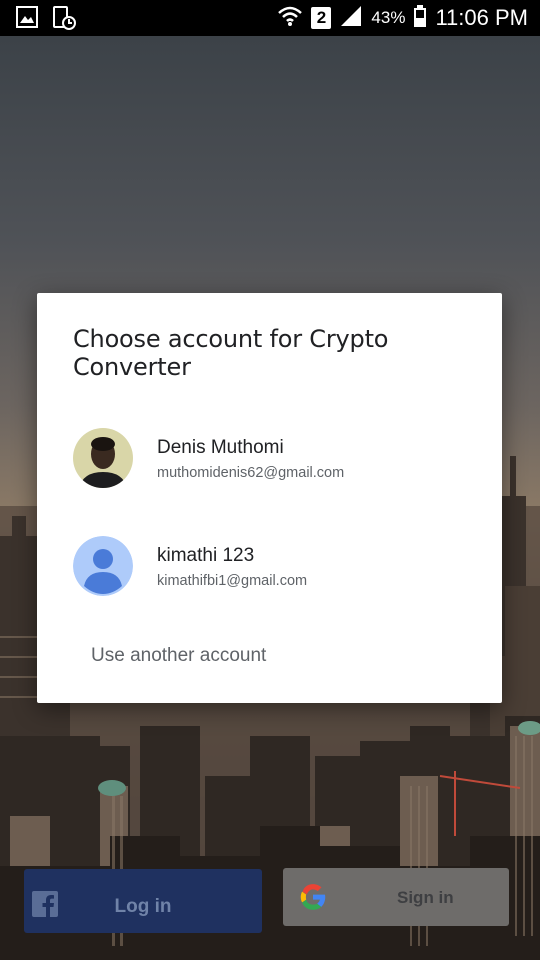  I want to click on account-name: Denis Muthomi, so click(220, 447).